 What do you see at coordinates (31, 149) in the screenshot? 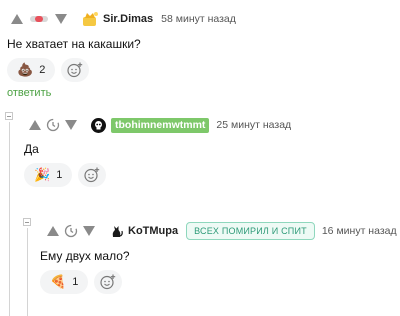
I see `comment-text: Да` at bounding box center [31, 149].